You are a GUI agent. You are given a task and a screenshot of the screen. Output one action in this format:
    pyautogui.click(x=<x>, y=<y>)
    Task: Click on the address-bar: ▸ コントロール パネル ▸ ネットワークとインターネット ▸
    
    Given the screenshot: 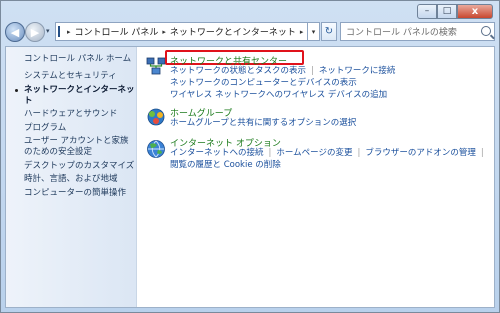 What is the action you would take?
    pyautogui.click(x=181, y=31)
    